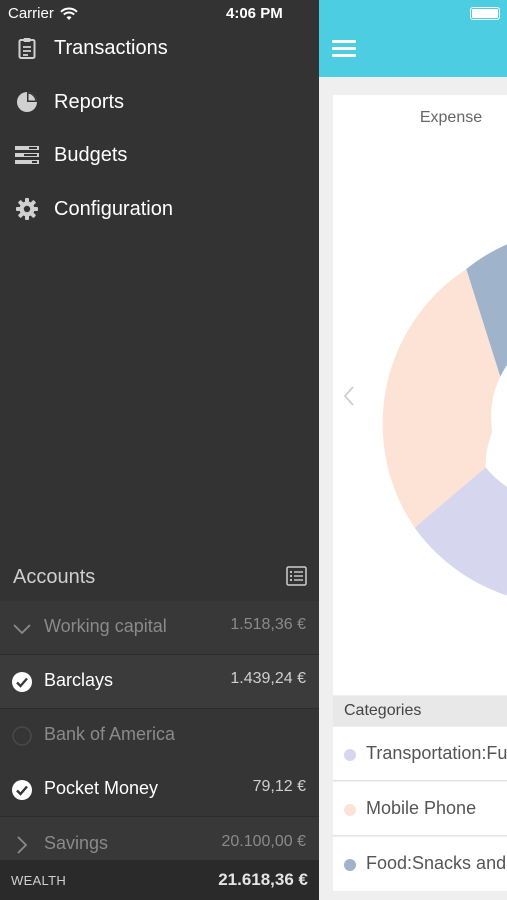 The image size is (507, 900). Describe the element at coordinates (27, 209) in the screenshot. I see `gear-icon` at that location.